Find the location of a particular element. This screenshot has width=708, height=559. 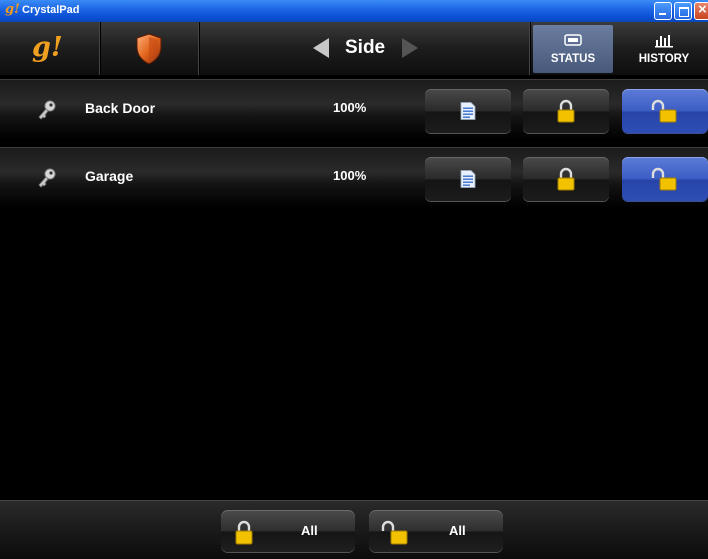

close-button is located at coordinates (701, 10).